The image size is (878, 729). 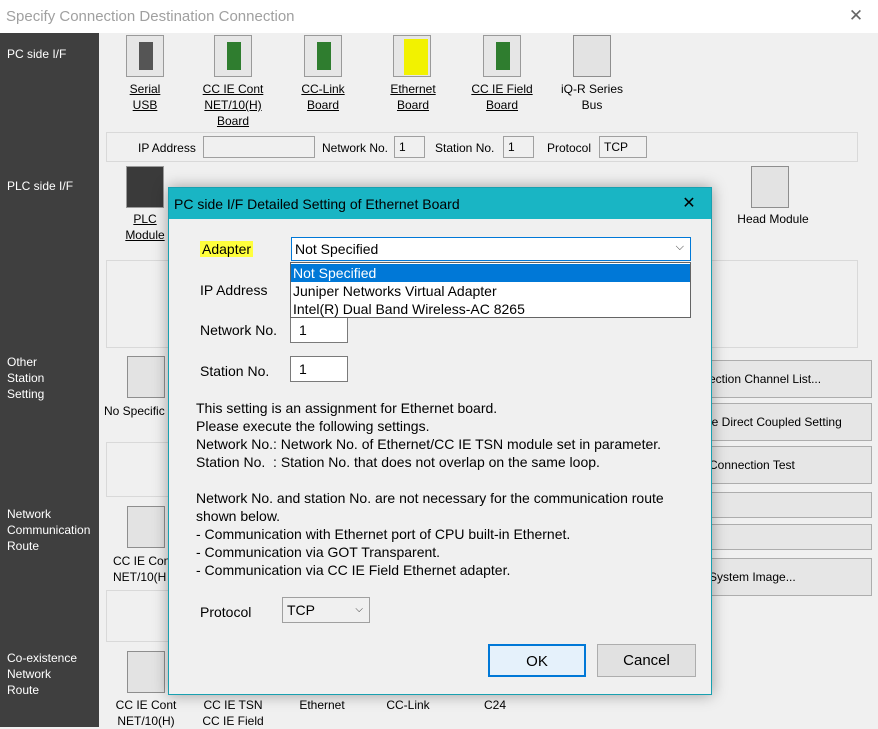 I want to click on coexistence-cc-ie-cont-icon, so click(x=146, y=672).